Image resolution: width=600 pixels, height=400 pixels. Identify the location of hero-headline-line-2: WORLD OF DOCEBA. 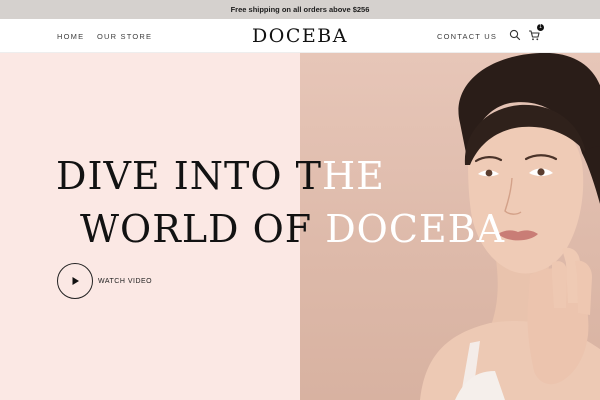
(292, 229).